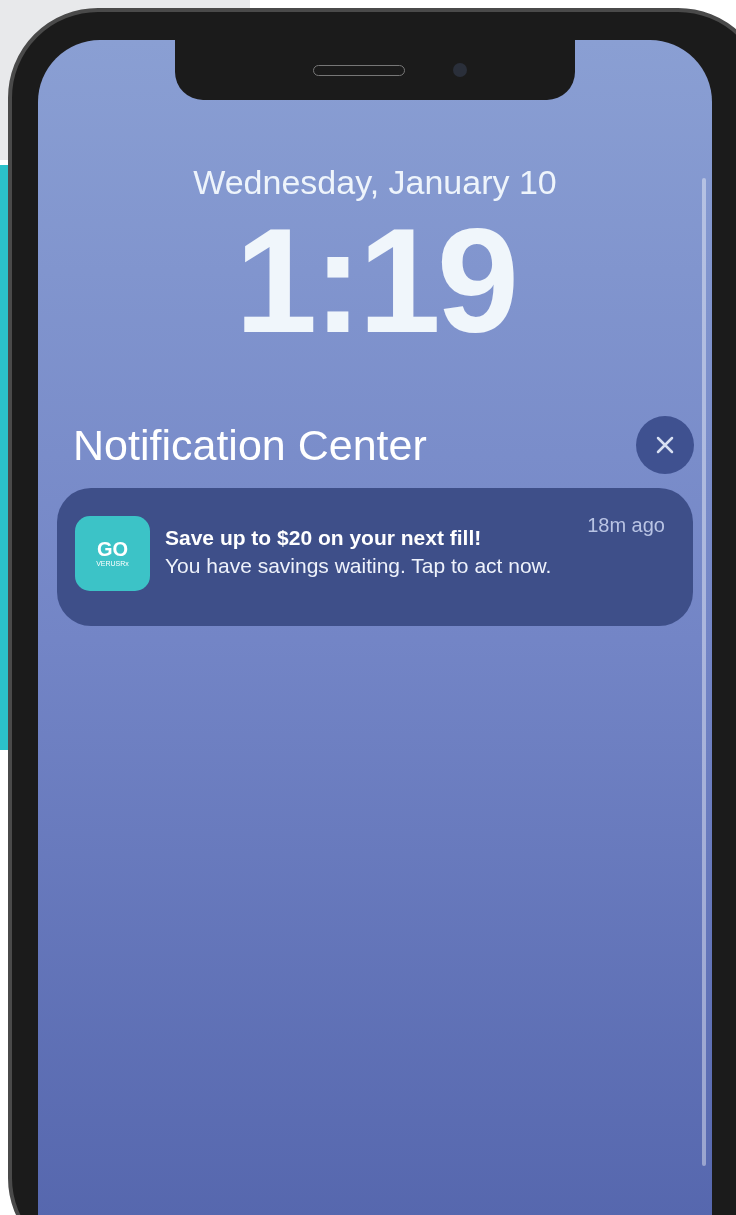  What do you see at coordinates (112, 549) in the screenshot?
I see `logo-mark: GO` at bounding box center [112, 549].